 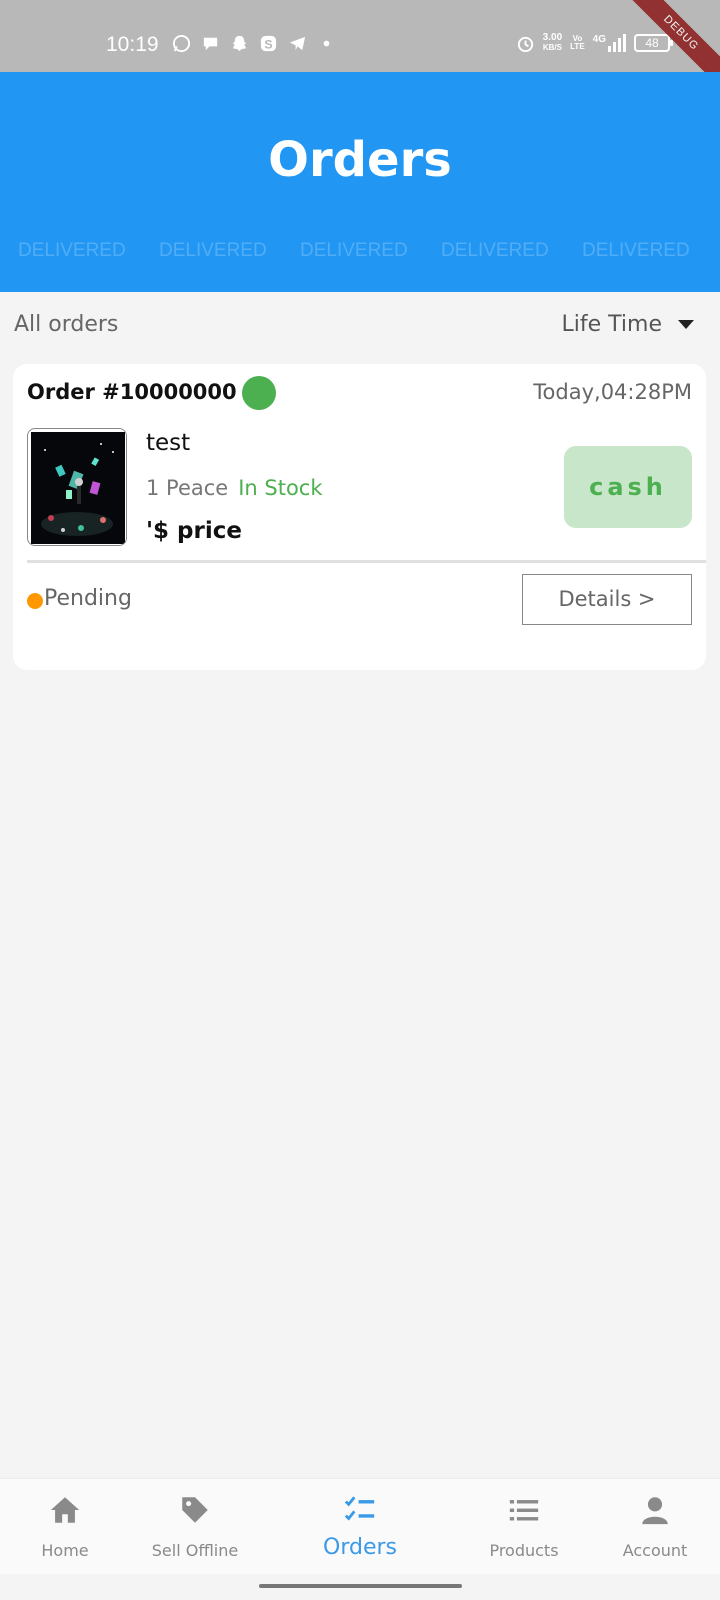 What do you see at coordinates (607, 599) in the screenshot?
I see `details-button: Details >` at bounding box center [607, 599].